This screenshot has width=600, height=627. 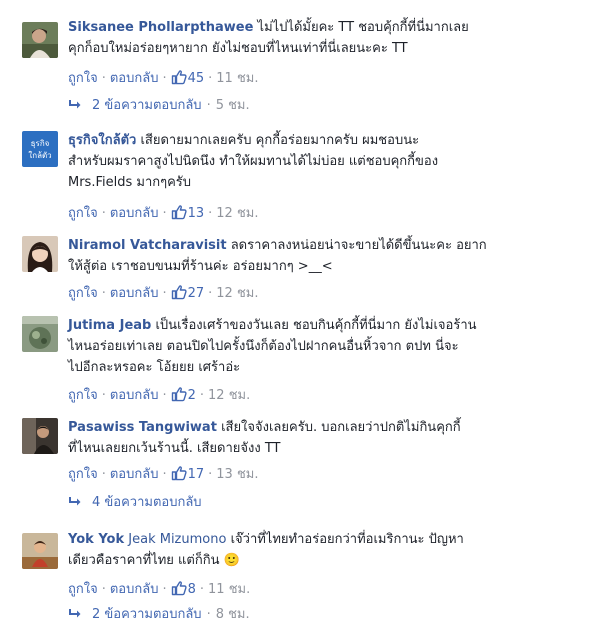 I want to click on comment-text: ไม่ไปได้มั้ยคะ TT ชอบคุ้กกี้ที่นี่มากเลย, so click(x=363, y=27).